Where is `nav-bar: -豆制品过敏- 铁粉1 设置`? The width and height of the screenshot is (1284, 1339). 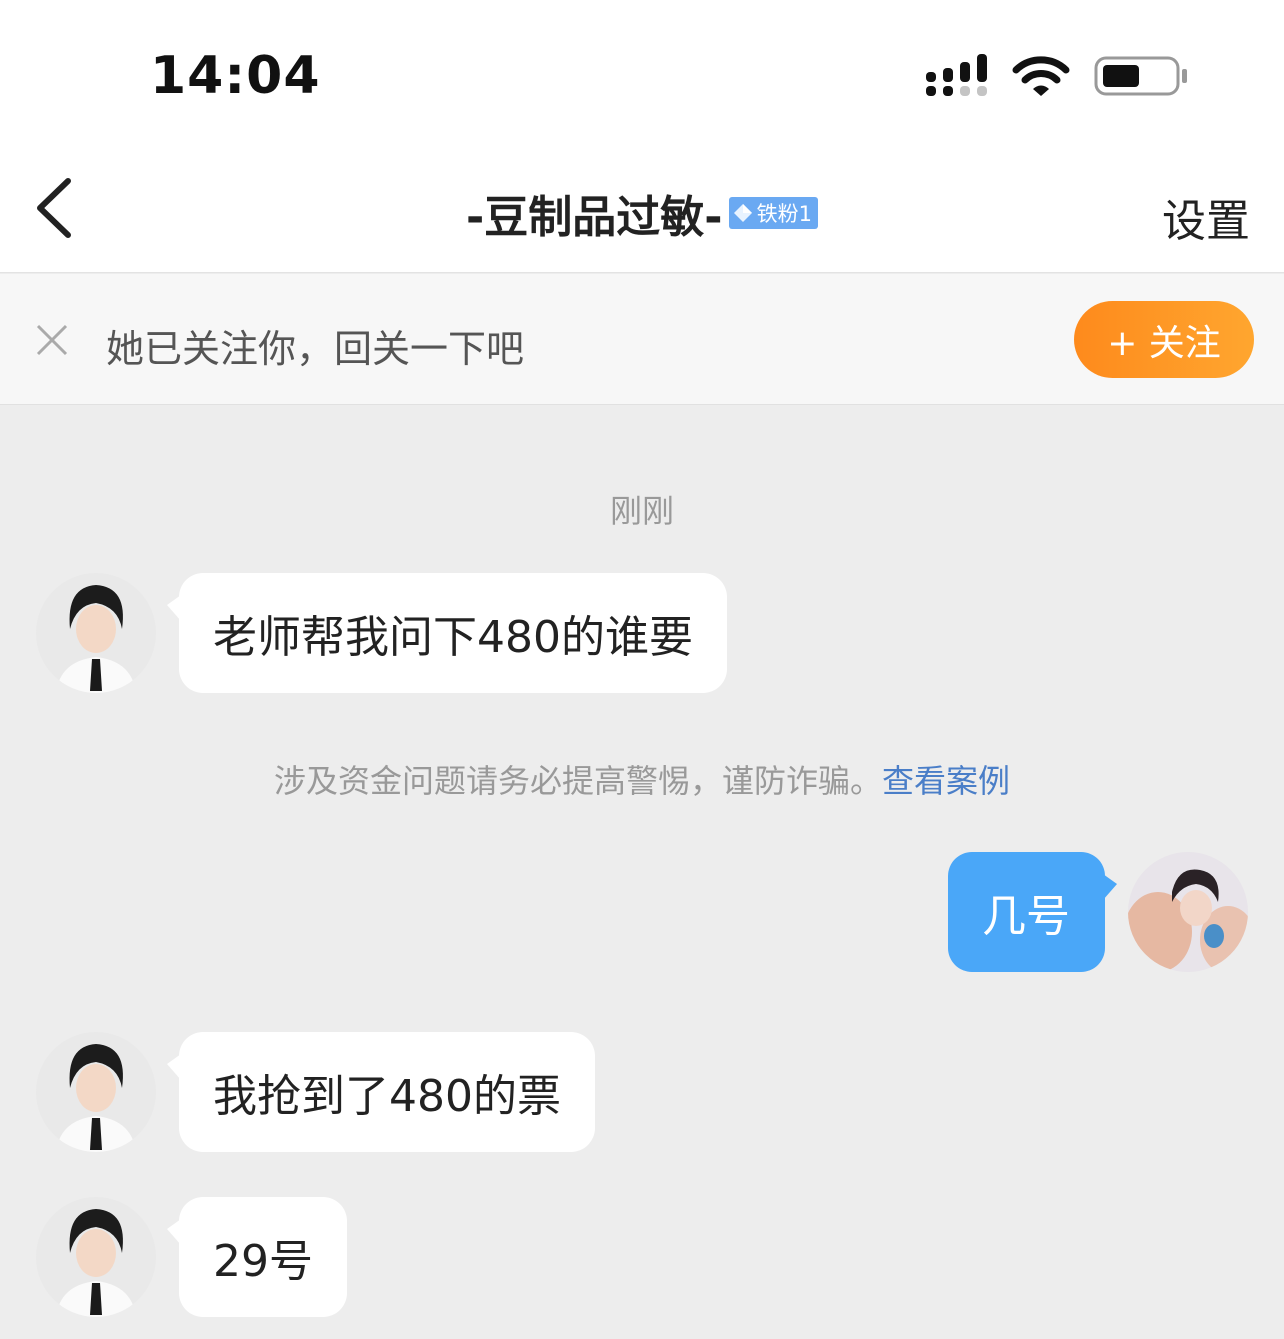 nav-bar: -豆制品过敏- 铁粉1 设置 is located at coordinates (642, 209).